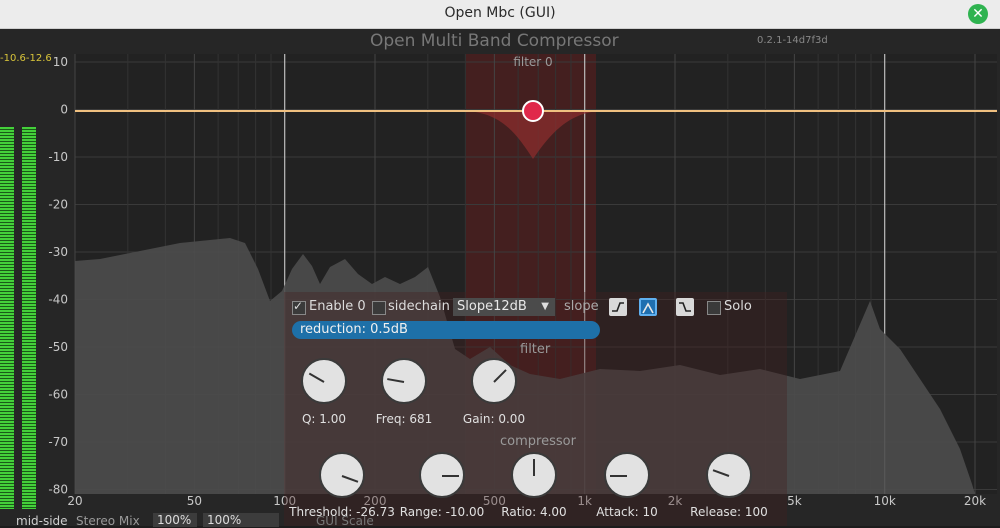 This screenshot has height=528, width=1000. What do you see at coordinates (581, 306) in the screenshot?
I see `slope-label: slope` at bounding box center [581, 306].